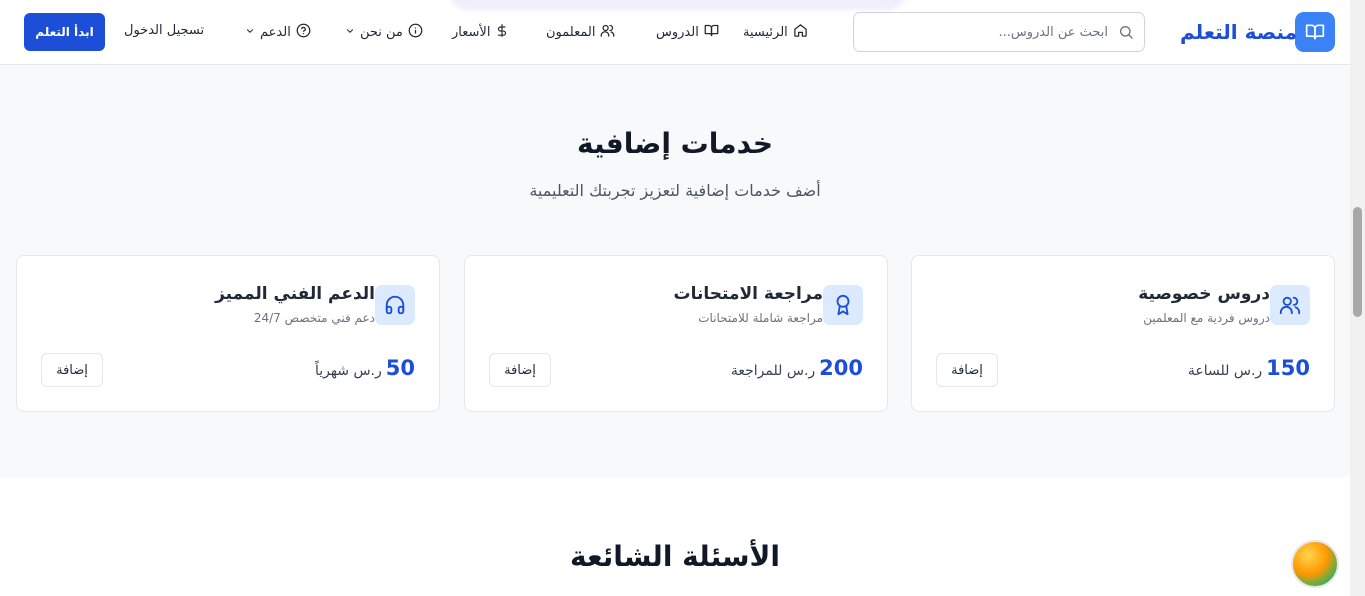  I want to click on nav-pricing-label: الأسعار, so click(471, 32).